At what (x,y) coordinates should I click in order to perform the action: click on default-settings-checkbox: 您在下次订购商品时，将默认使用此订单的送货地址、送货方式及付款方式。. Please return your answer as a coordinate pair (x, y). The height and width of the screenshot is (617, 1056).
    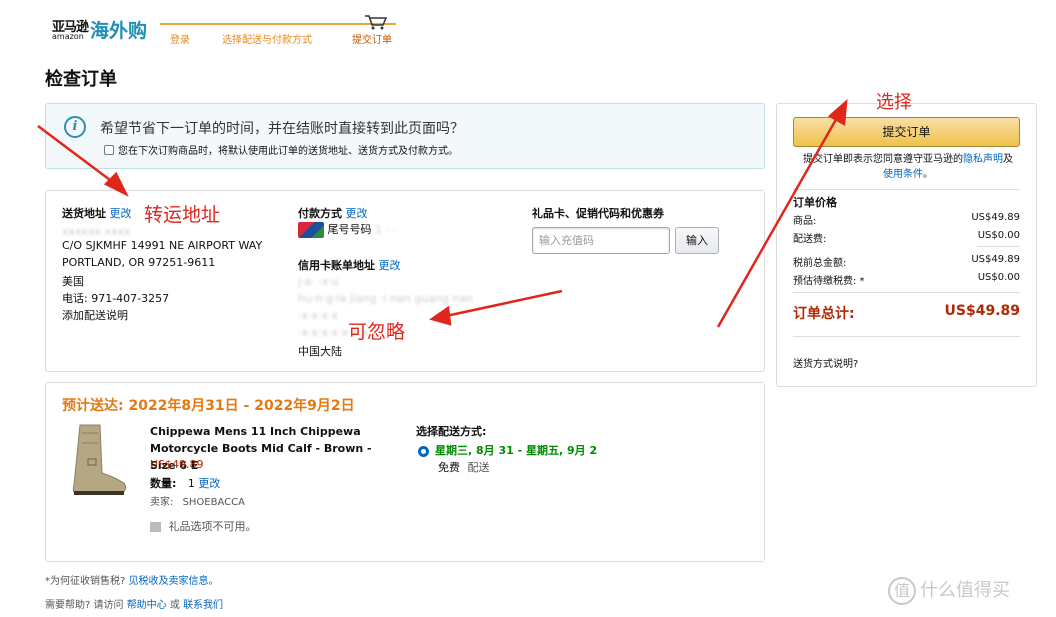
    Looking at the image, I should click on (281, 149).